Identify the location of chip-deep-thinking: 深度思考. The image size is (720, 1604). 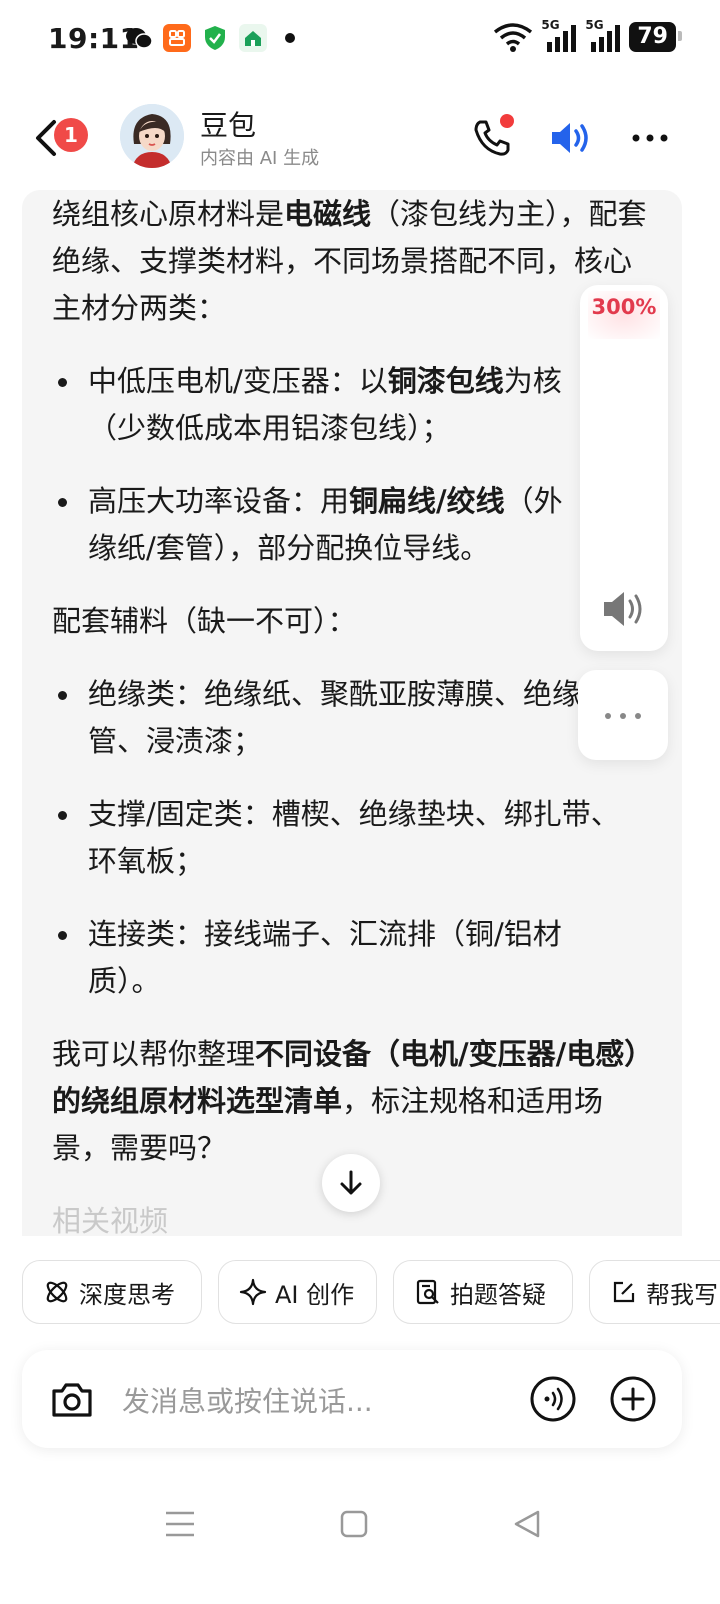
(112, 1292).